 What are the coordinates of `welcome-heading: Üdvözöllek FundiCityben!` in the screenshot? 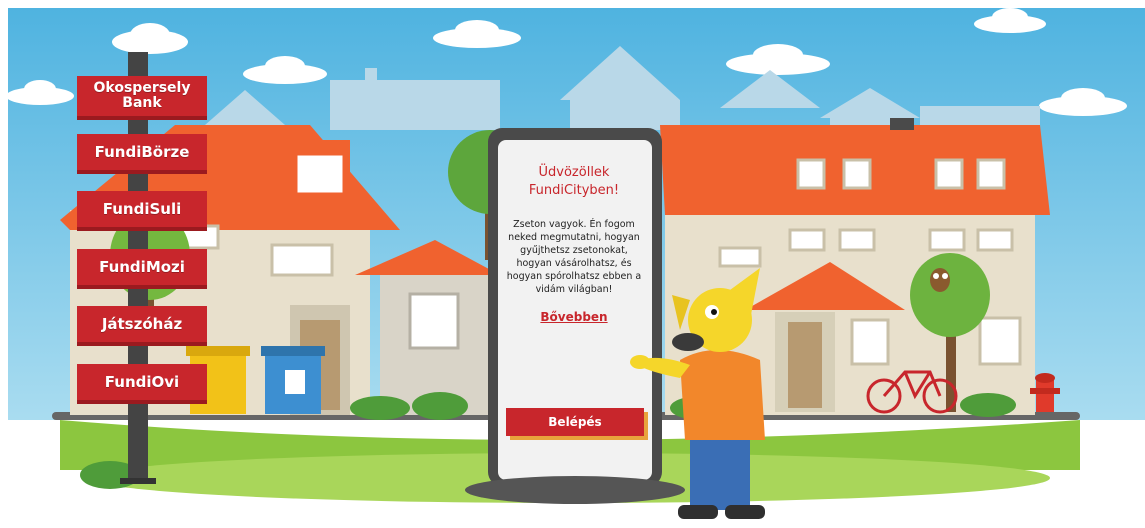 It's located at (574, 181).